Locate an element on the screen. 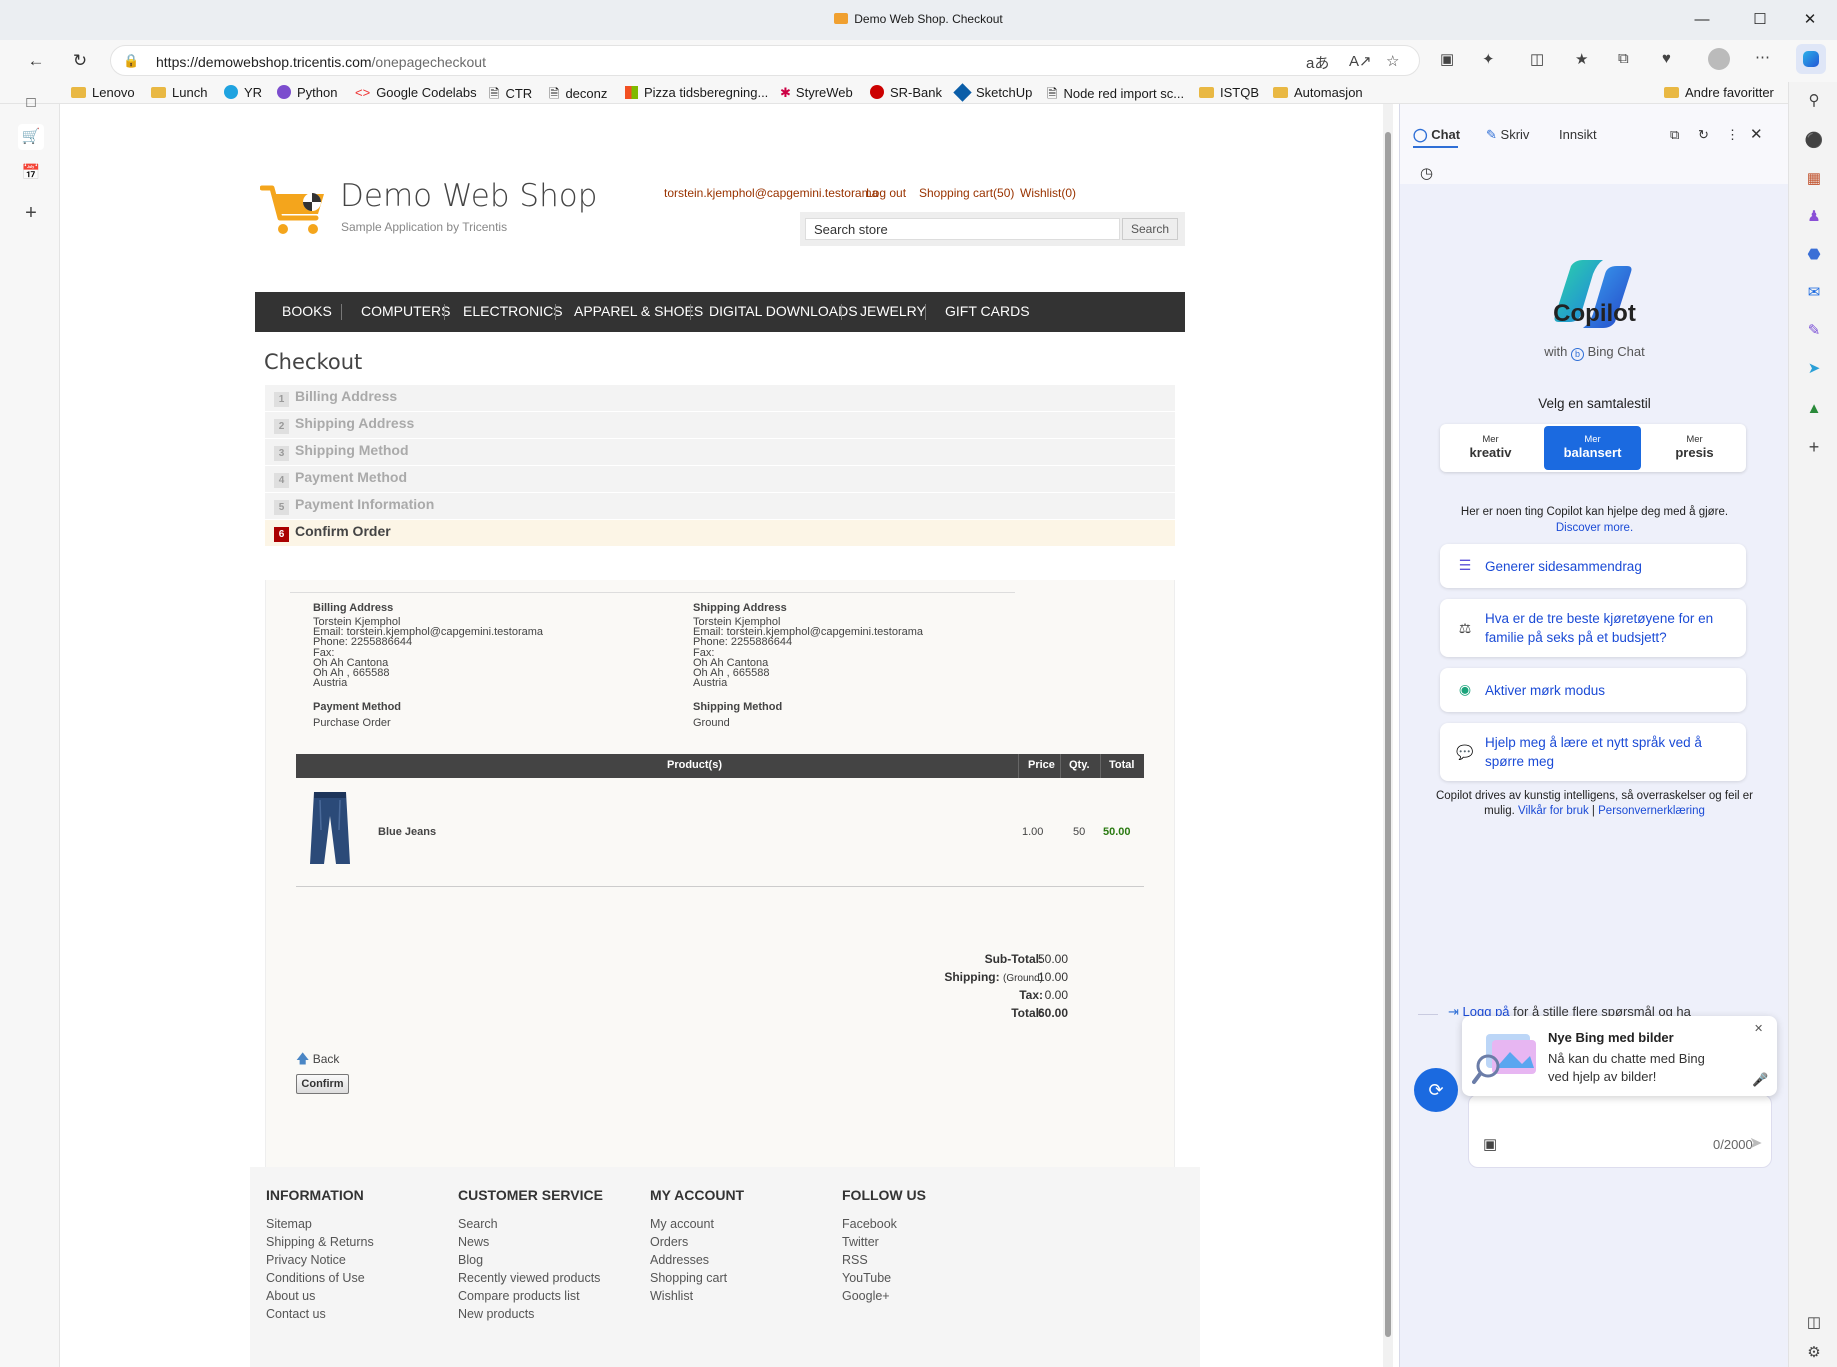  bookmark-istqb: ISTQB is located at coordinates (1229, 92).